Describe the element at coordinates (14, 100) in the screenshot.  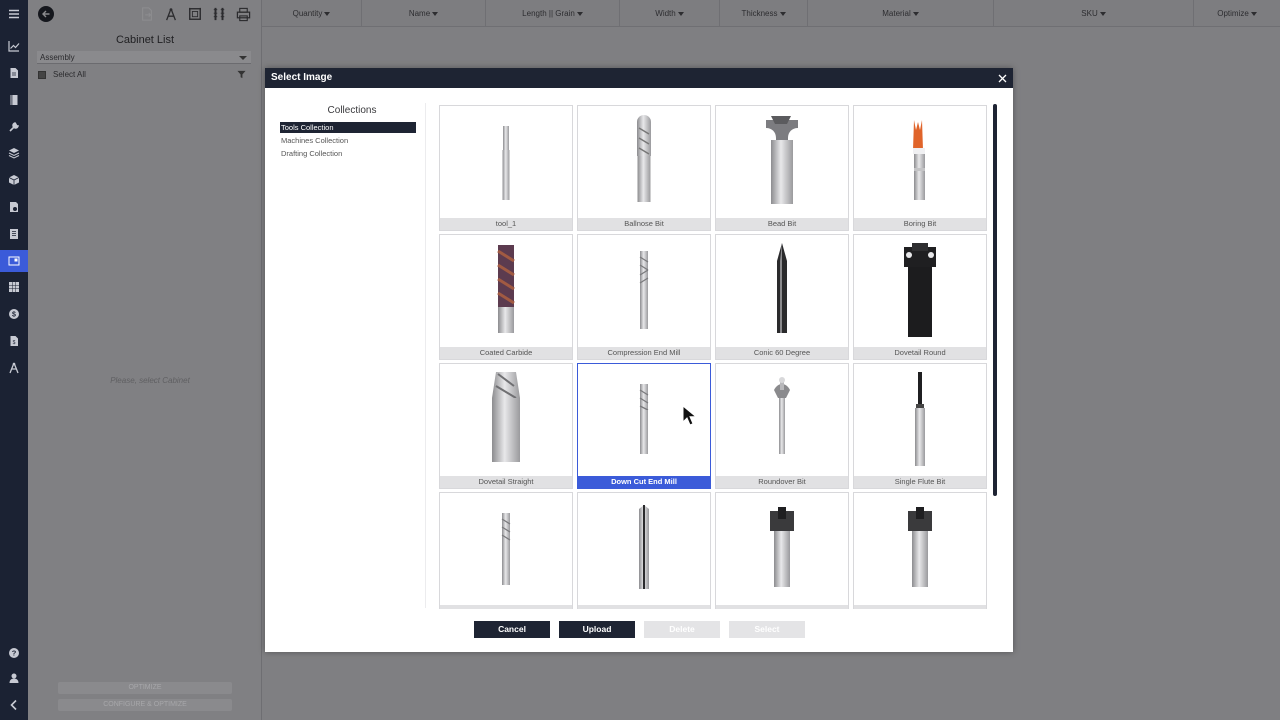
I see `book-icon` at that location.